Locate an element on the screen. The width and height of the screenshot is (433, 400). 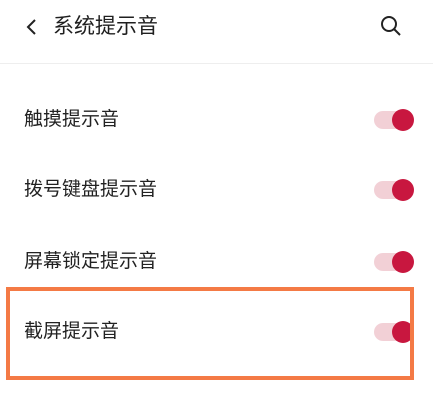
search-icon is located at coordinates (391, 26).